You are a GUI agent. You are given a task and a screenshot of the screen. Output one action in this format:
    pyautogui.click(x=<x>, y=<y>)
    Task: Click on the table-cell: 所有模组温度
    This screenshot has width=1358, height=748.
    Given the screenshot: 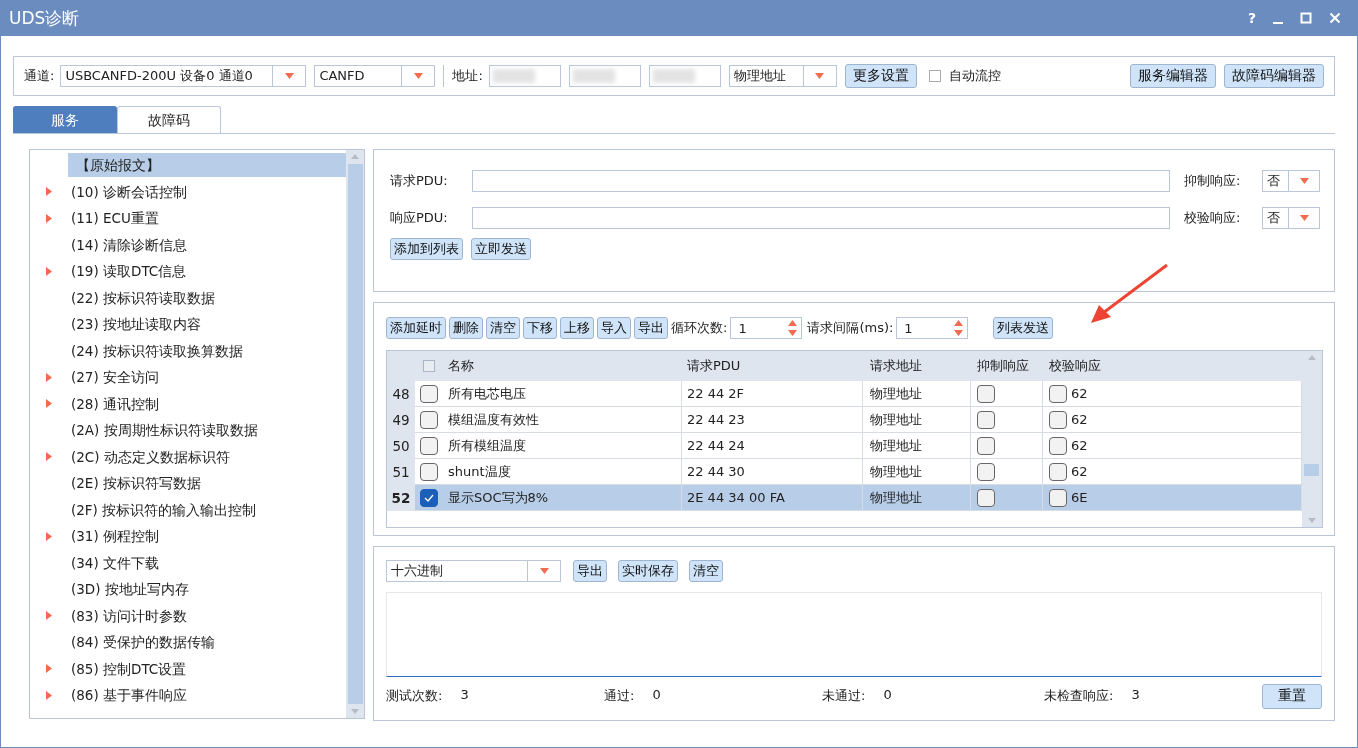 What is the action you would take?
    pyautogui.click(x=562, y=446)
    